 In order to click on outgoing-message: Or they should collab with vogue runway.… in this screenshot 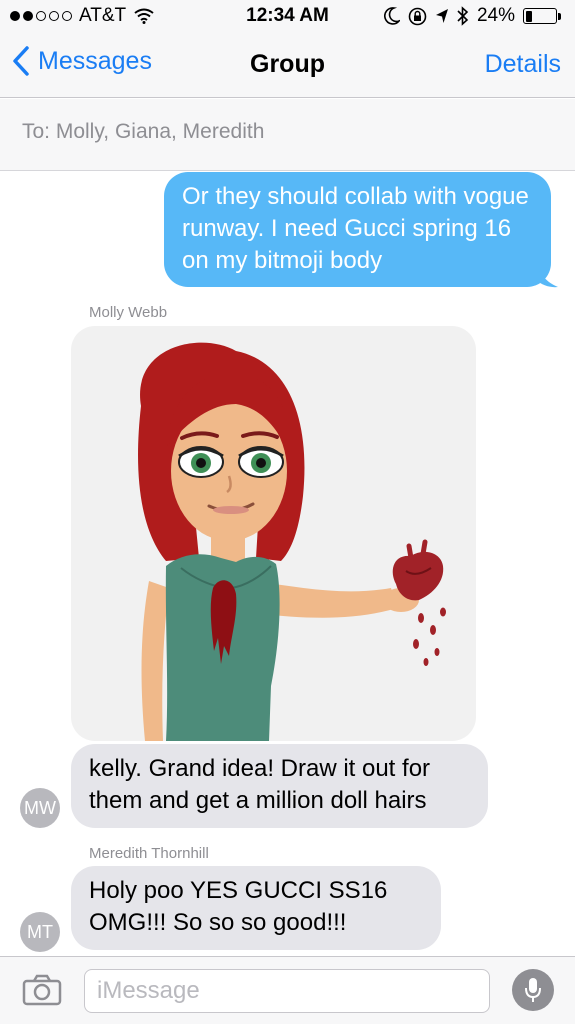, I will do `click(357, 229)`.